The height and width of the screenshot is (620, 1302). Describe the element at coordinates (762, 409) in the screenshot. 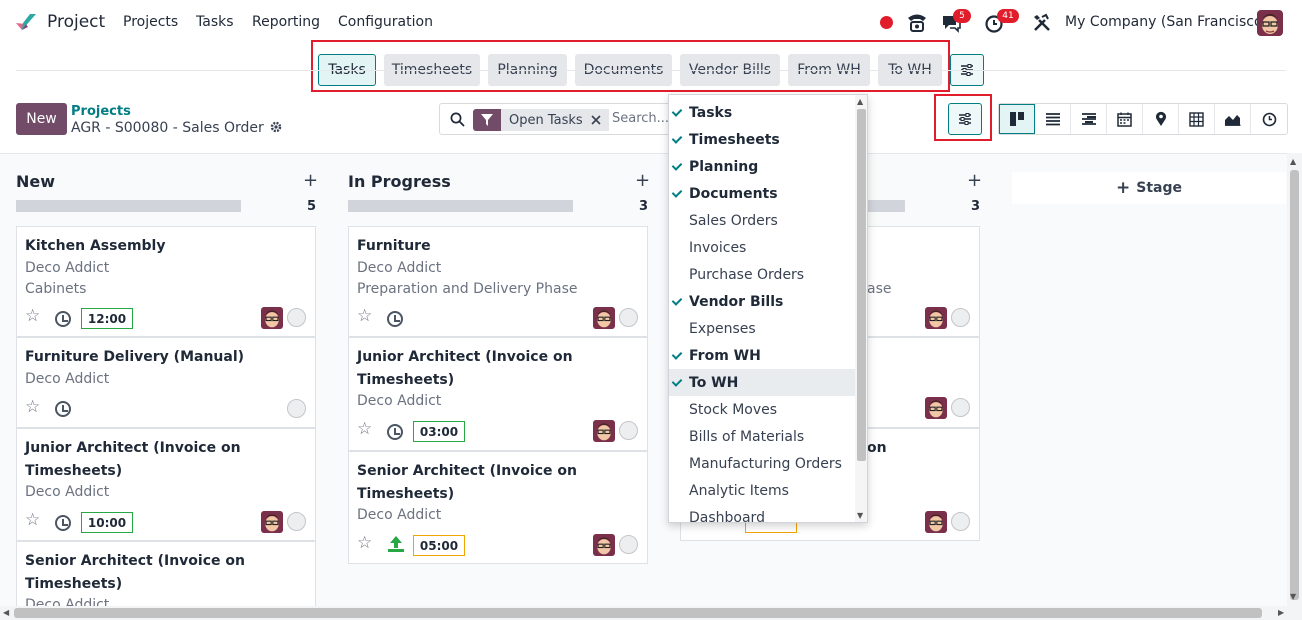

I see `dropdown-item-stock-moves: Stock Moves` at that location.